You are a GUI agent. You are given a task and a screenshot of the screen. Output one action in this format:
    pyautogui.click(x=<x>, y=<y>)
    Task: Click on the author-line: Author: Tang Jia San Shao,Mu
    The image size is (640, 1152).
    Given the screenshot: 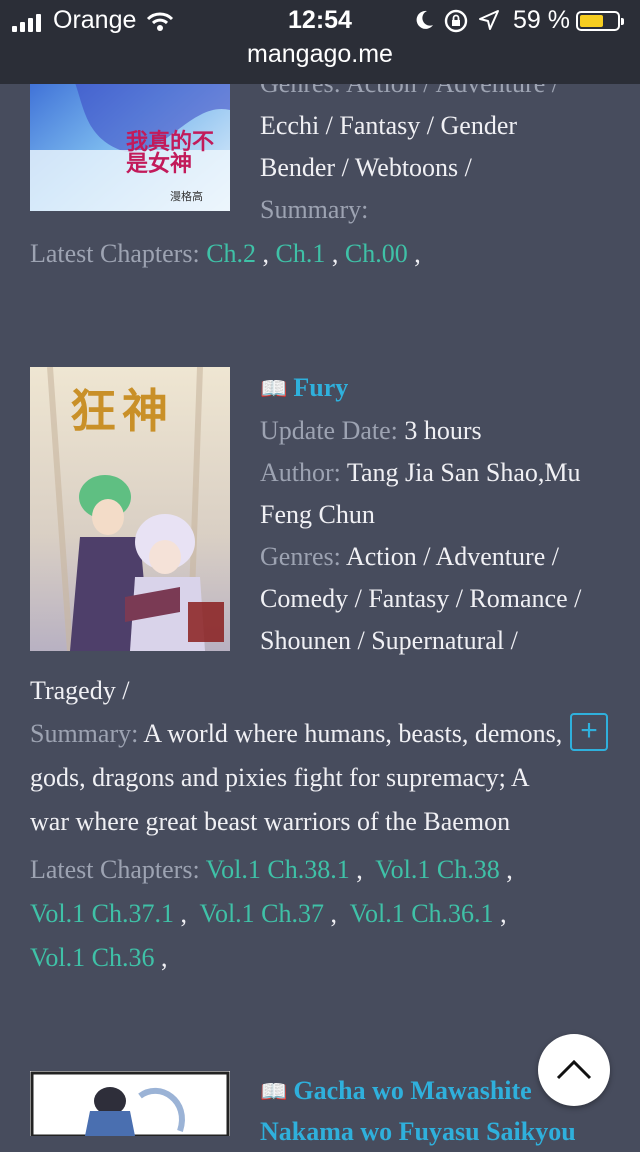 What is the action you would take?
    pyautogui.click(x=420, y=472)
    